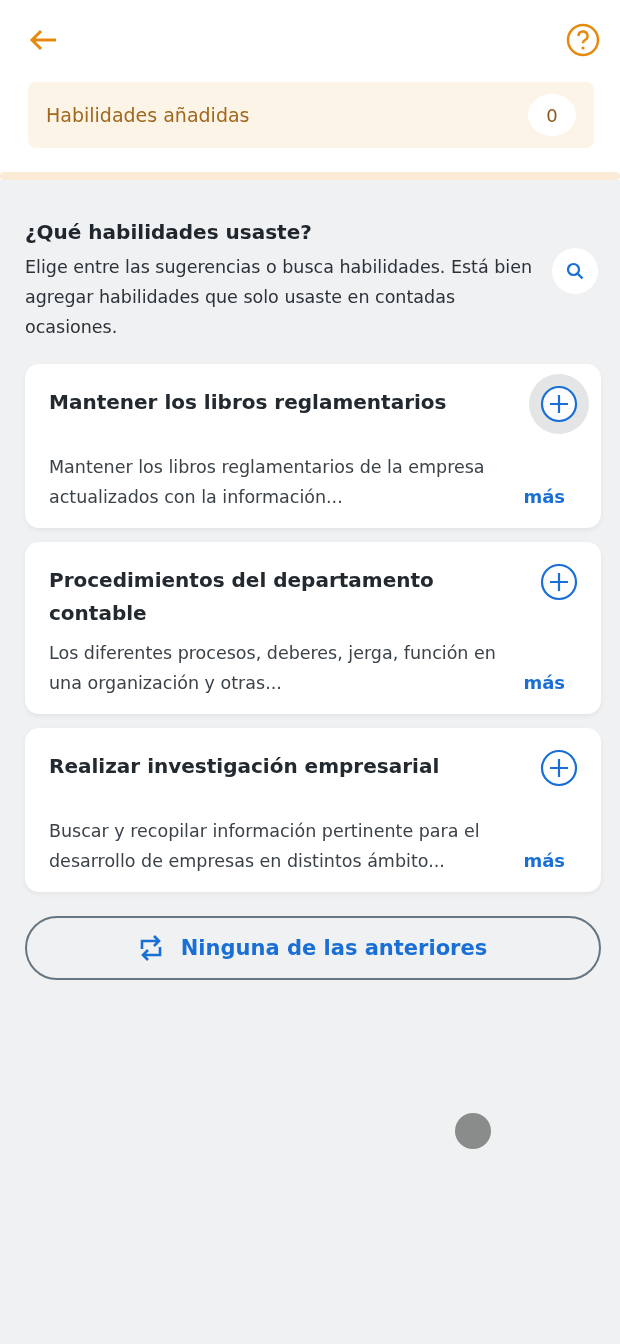 The image size is (620, 1344). Describe the element at coordinates (473, 1131) in the screenshot. I see `touch-indicator` at that location.